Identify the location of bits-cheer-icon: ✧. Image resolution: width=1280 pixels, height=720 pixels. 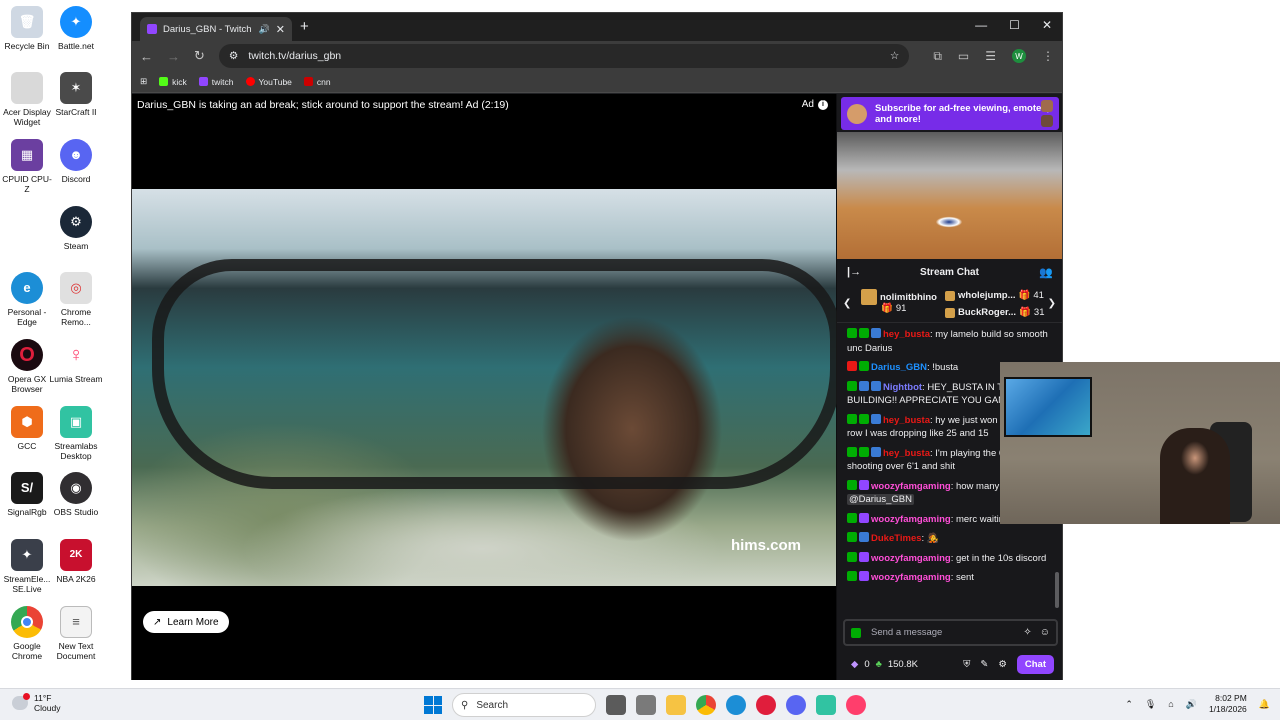
(1027, 632).